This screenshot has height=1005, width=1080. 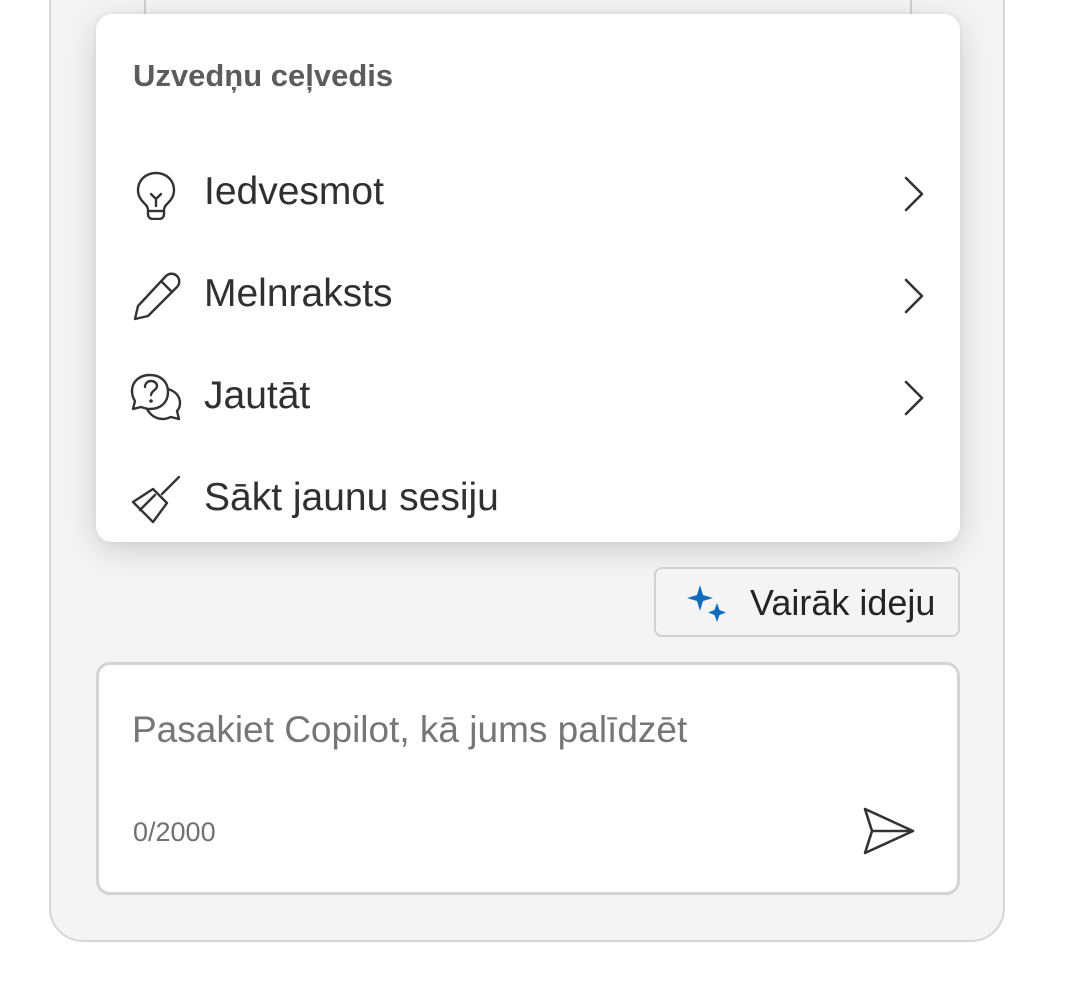 I want to click on more-ideas-label: Vairāk ideju, so click(x=843, y=602).